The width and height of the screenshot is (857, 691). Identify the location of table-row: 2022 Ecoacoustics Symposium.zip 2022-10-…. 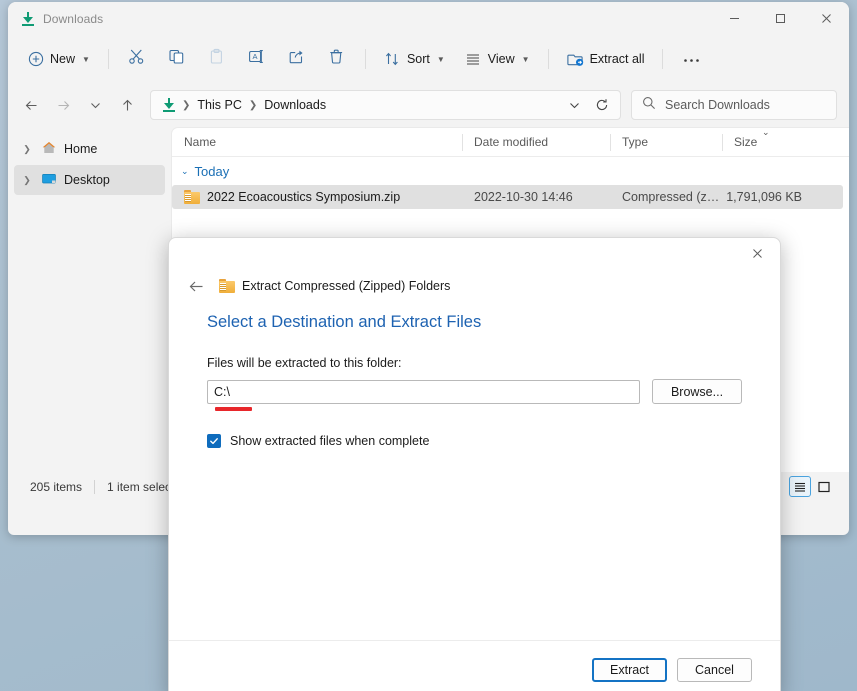
(507, 197).